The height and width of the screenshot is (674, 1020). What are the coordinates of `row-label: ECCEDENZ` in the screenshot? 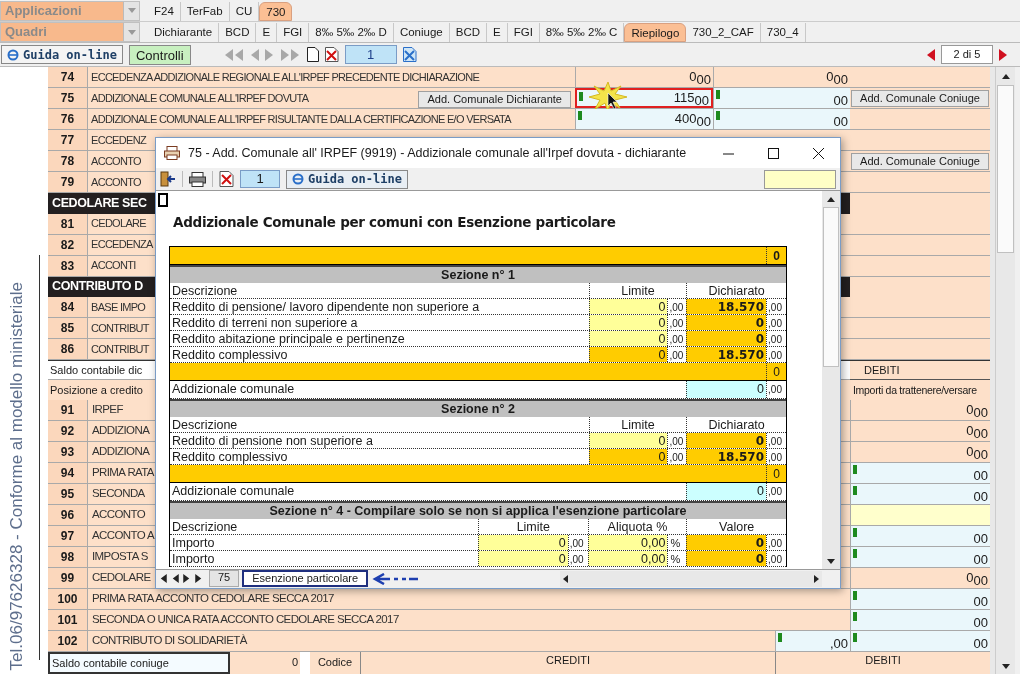 It's located at (118, 140).